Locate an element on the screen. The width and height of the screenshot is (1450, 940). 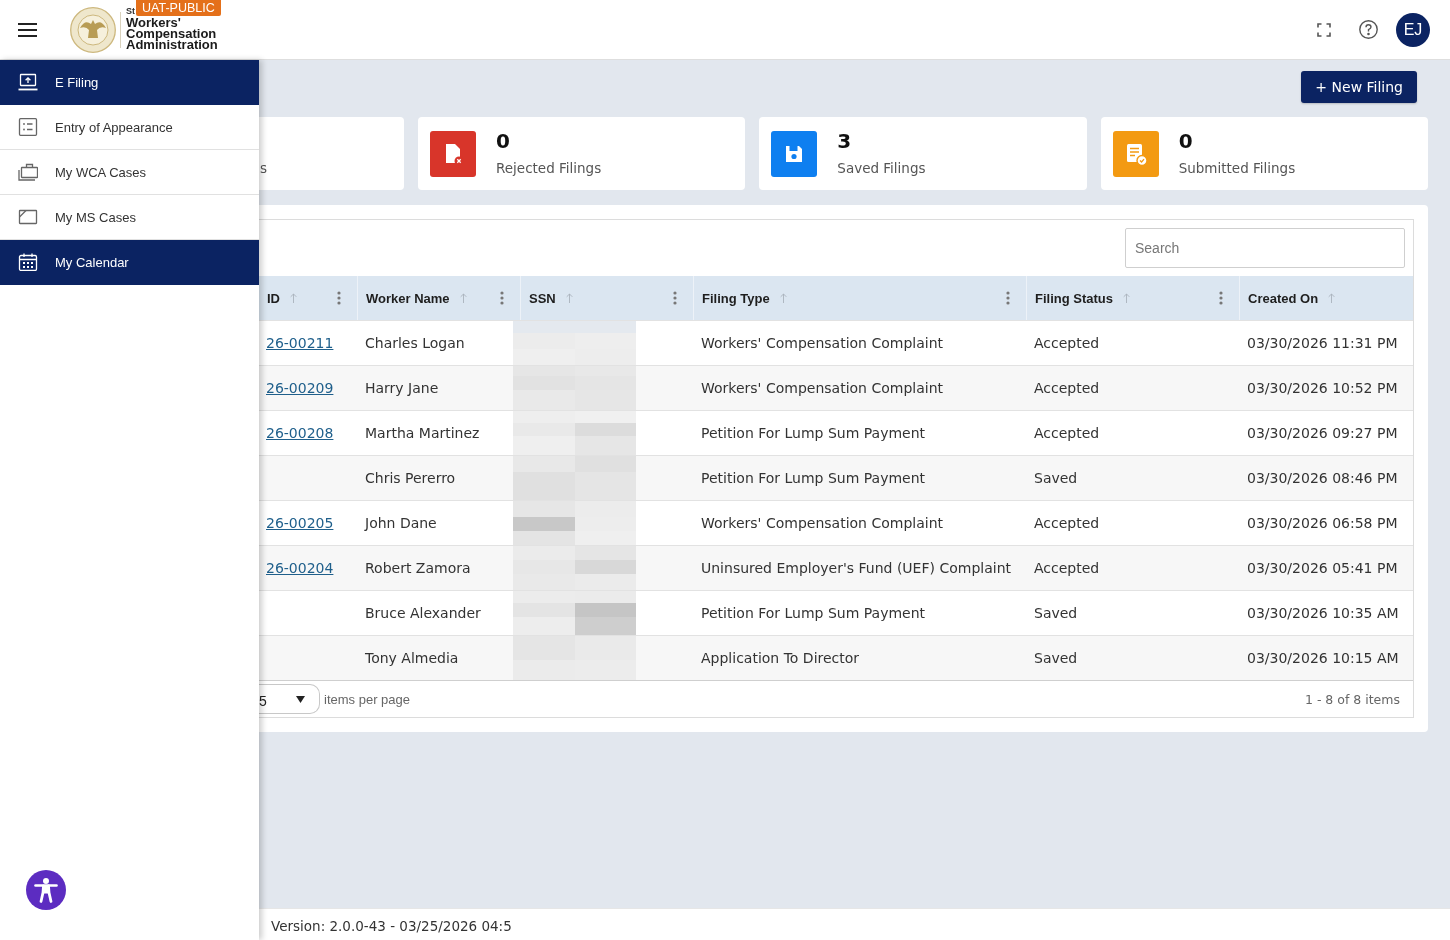
user-avatar: EJ is located at coordinates (1413, 29).